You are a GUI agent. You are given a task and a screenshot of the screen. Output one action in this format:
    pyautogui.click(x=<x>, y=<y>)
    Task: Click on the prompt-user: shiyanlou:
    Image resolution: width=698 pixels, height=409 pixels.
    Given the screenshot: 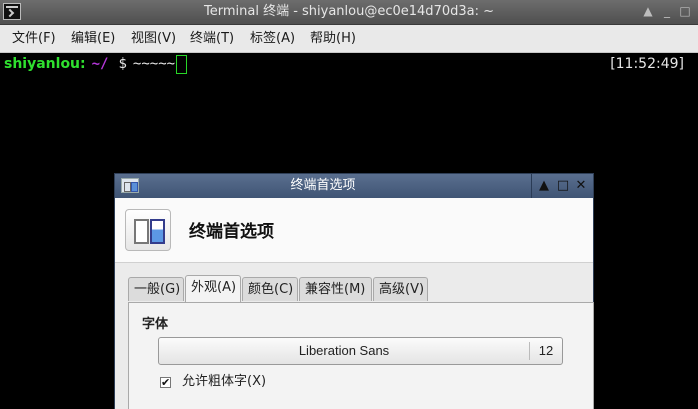 What is the action you would take?
    pyautogui.click(x=45, y=64)
    